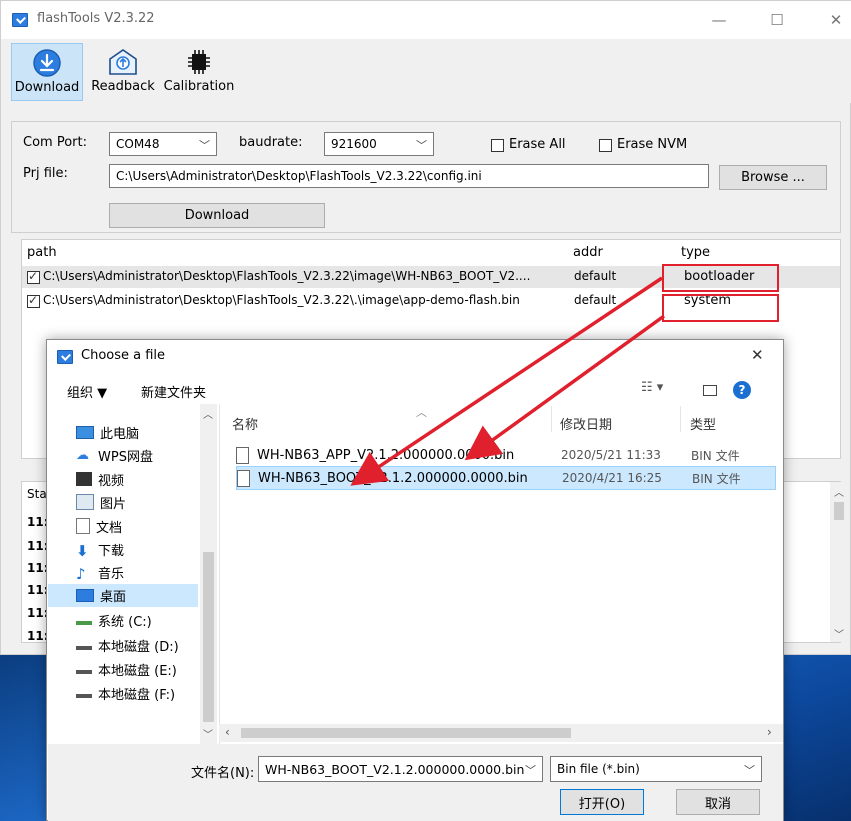  I want to click on erase-nvm-checkbox, so click(605, 145).